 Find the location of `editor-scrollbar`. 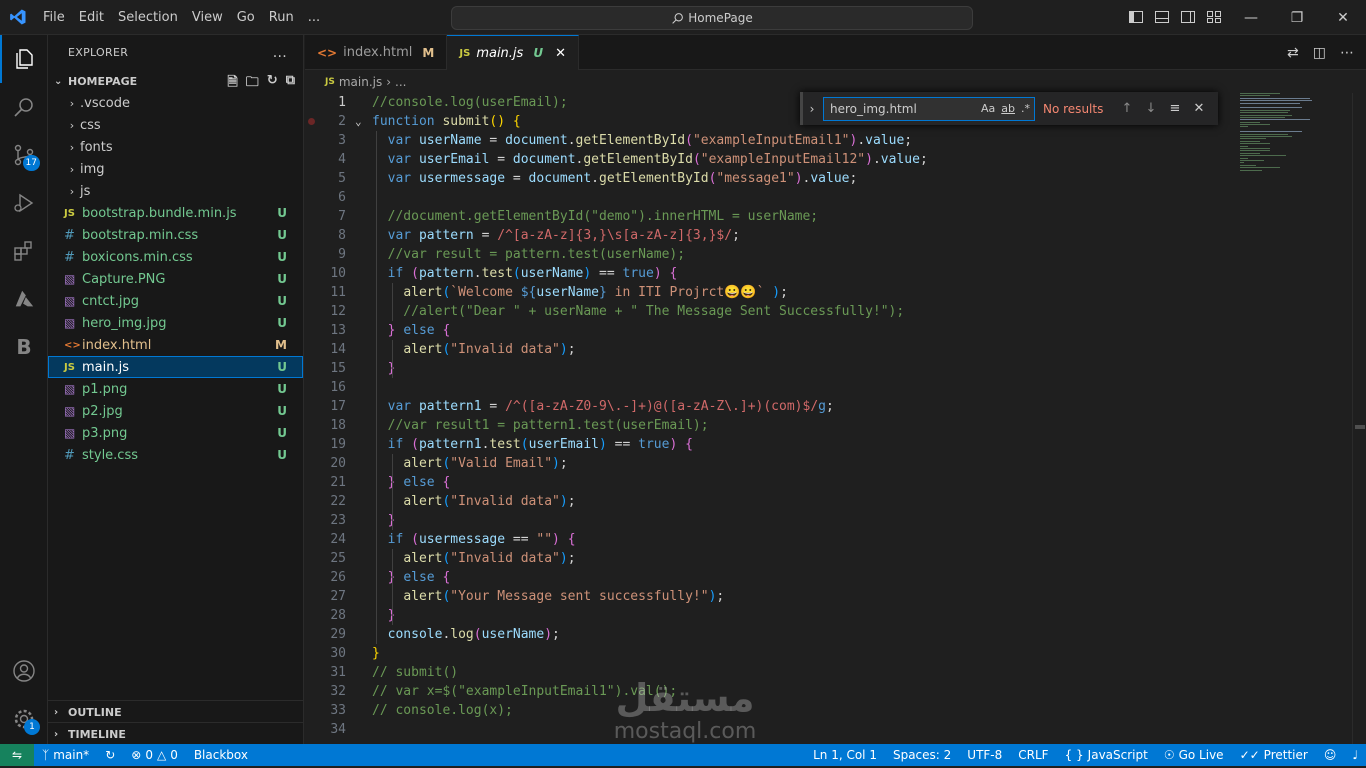

editor-scrollbar is located at coordinates (1359, 418).